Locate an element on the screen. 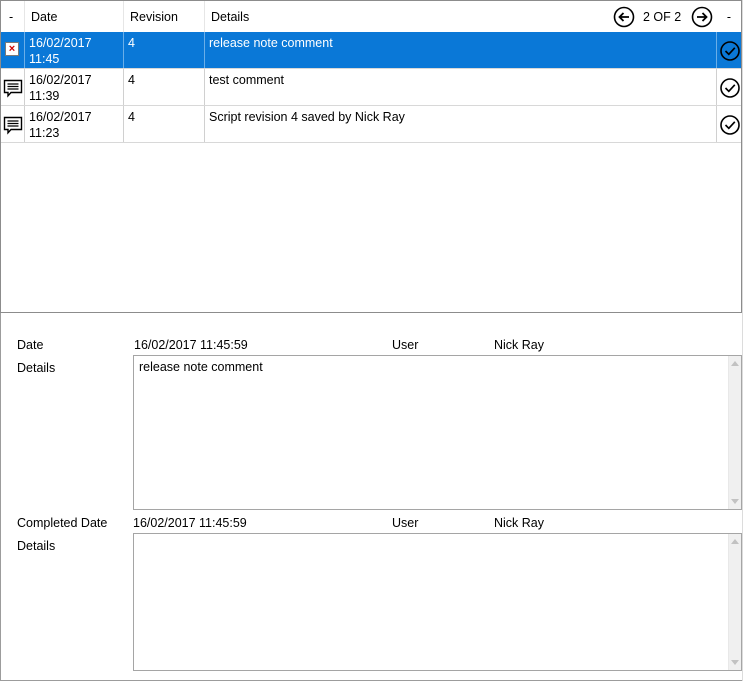 The width and height of the screenshot is (752, 681). date-value: 16/02/2017 11:45:59 is located at coordinates (191, 345).